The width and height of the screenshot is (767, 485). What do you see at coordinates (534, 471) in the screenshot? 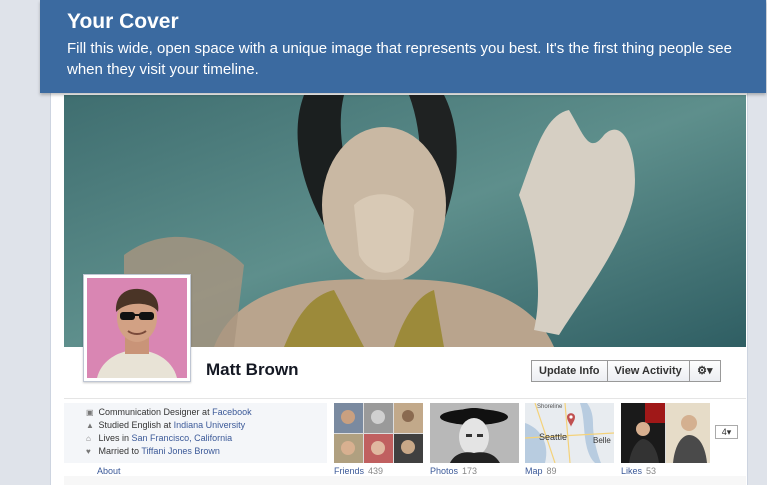
I see `tile-label-text: Map` at bounding box center [534, 471].